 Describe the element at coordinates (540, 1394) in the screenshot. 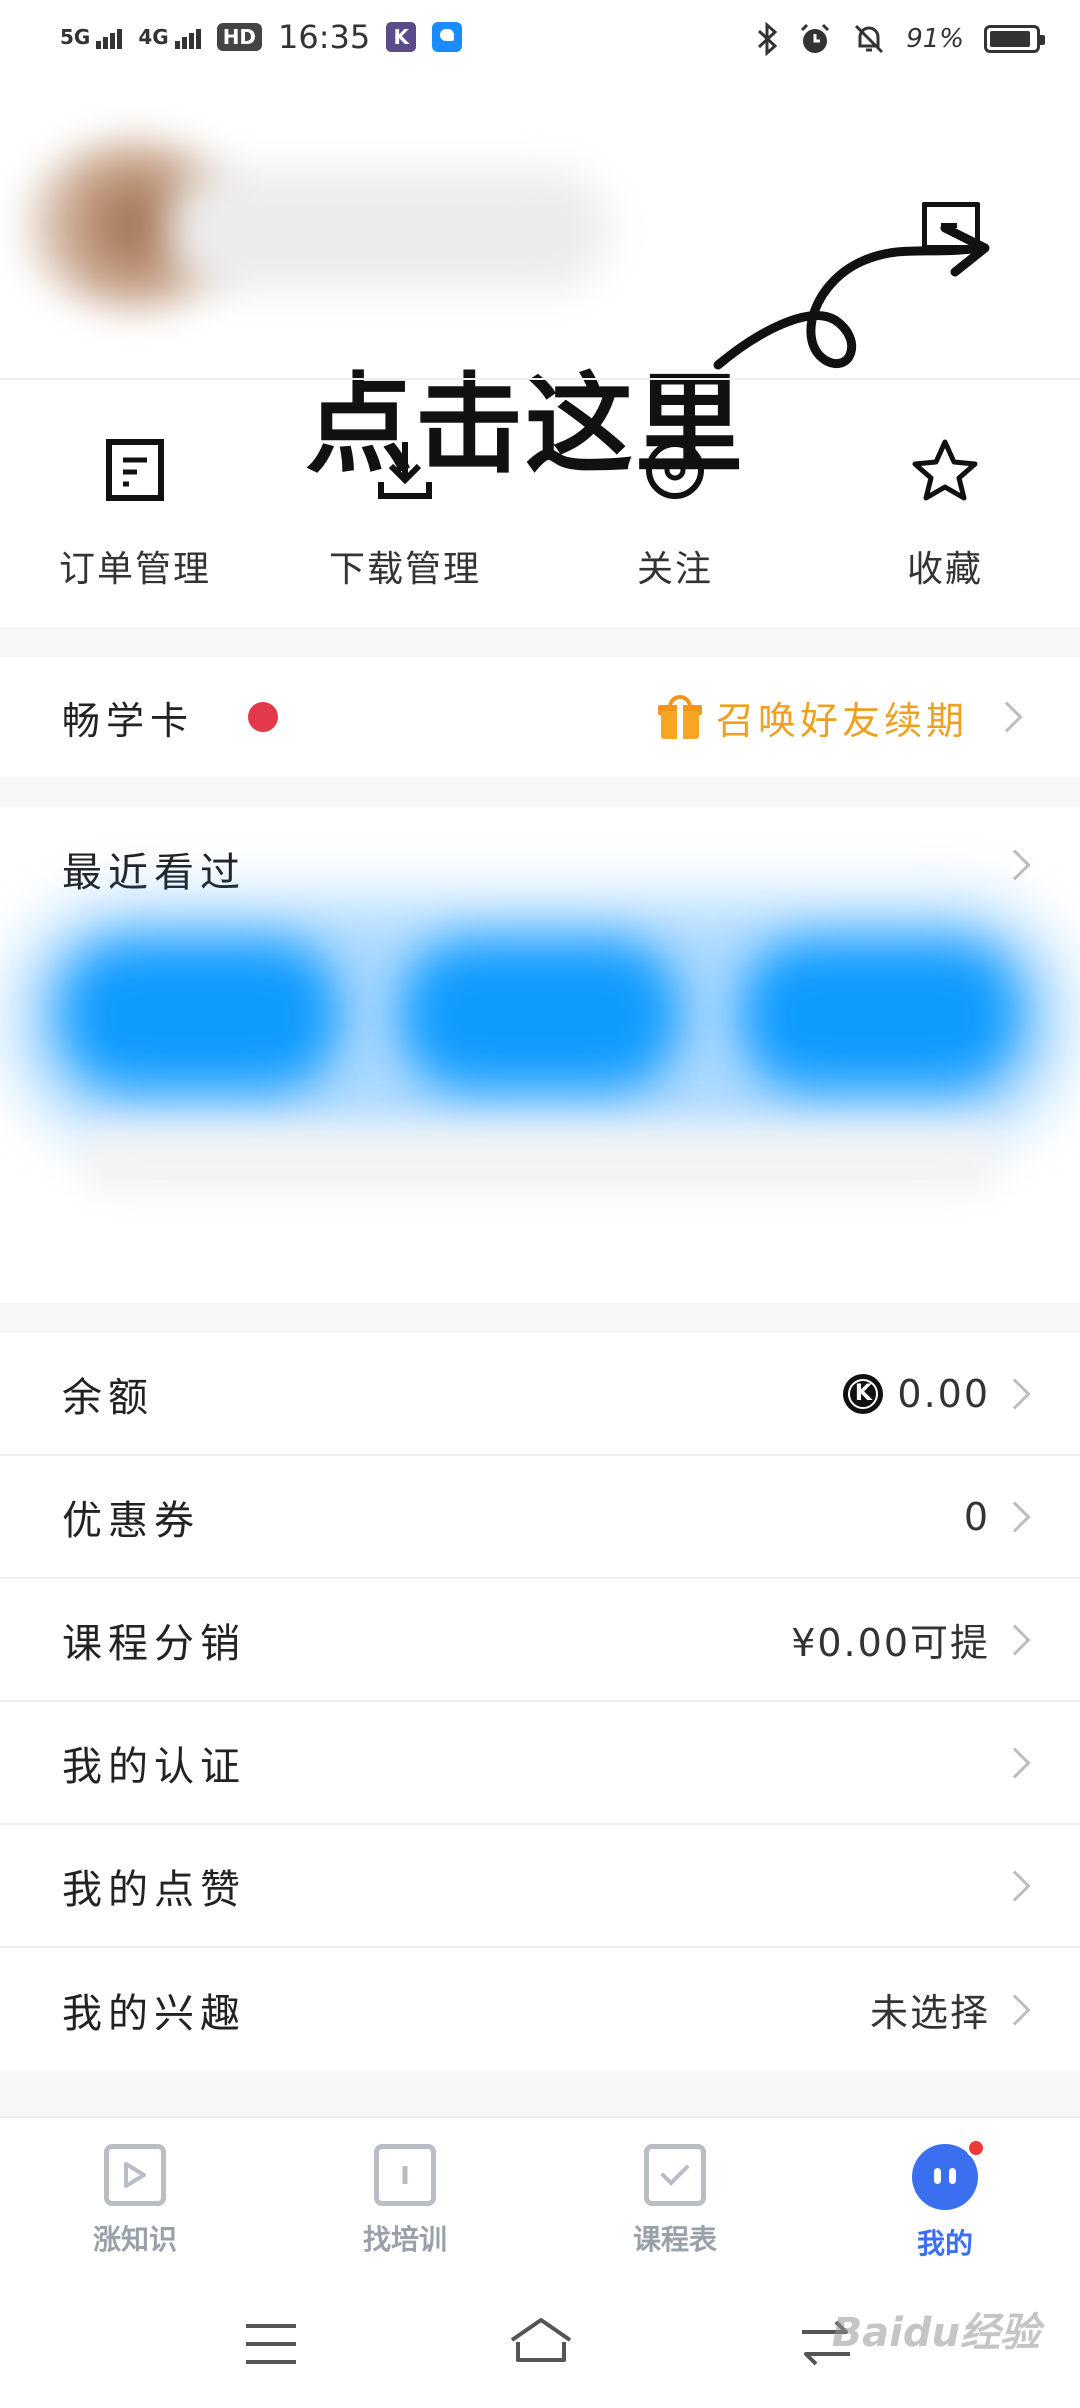

I see `list-item-balance: 余额 K 0.00` at that location.